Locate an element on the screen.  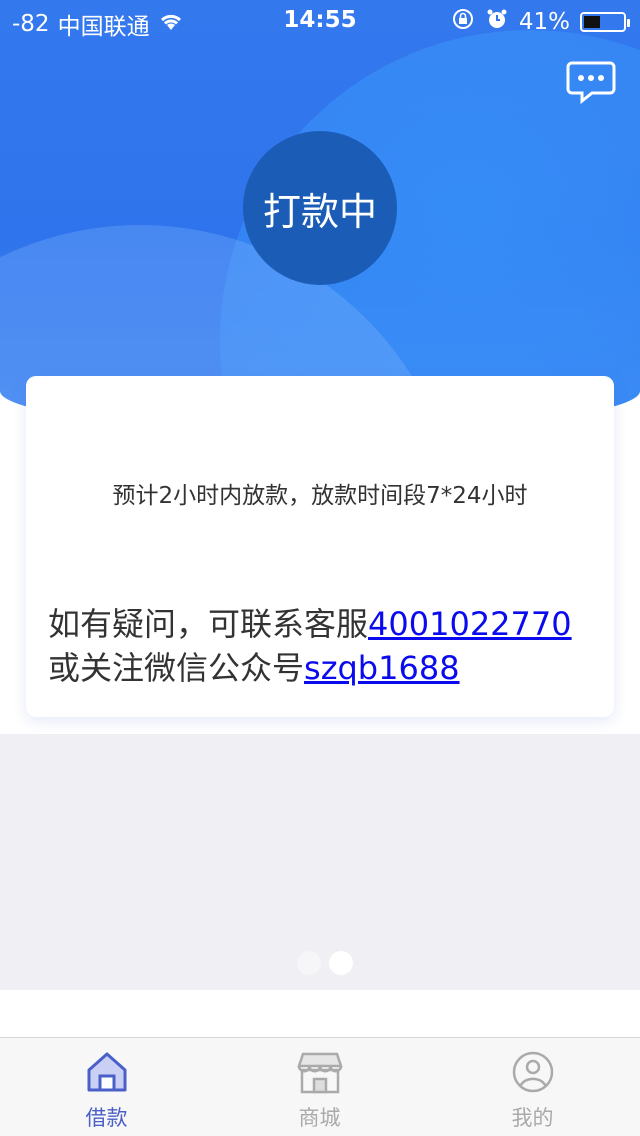
profile-icon is located at coordinates (532, 1072).